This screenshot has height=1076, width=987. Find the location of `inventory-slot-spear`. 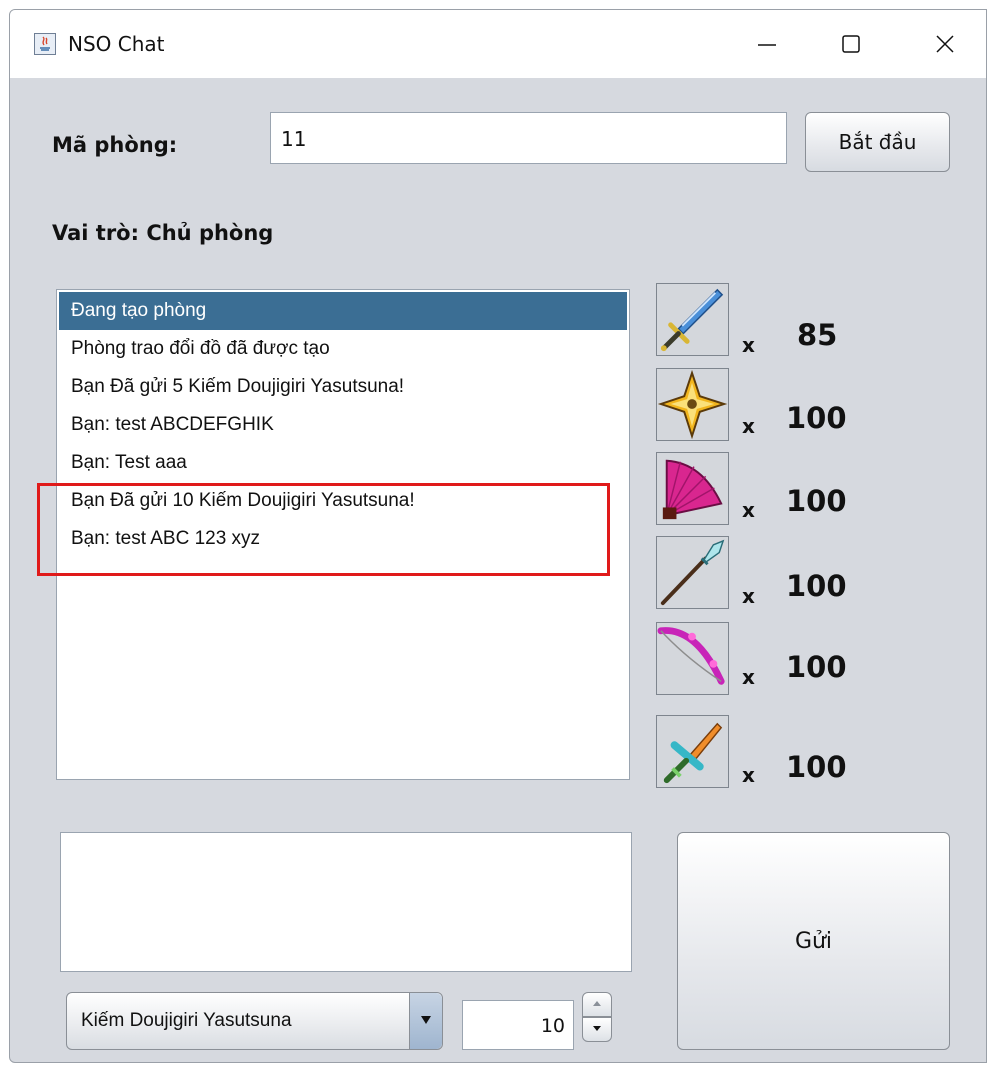

inventory-slot-spear is located at coordinates (692, 572).